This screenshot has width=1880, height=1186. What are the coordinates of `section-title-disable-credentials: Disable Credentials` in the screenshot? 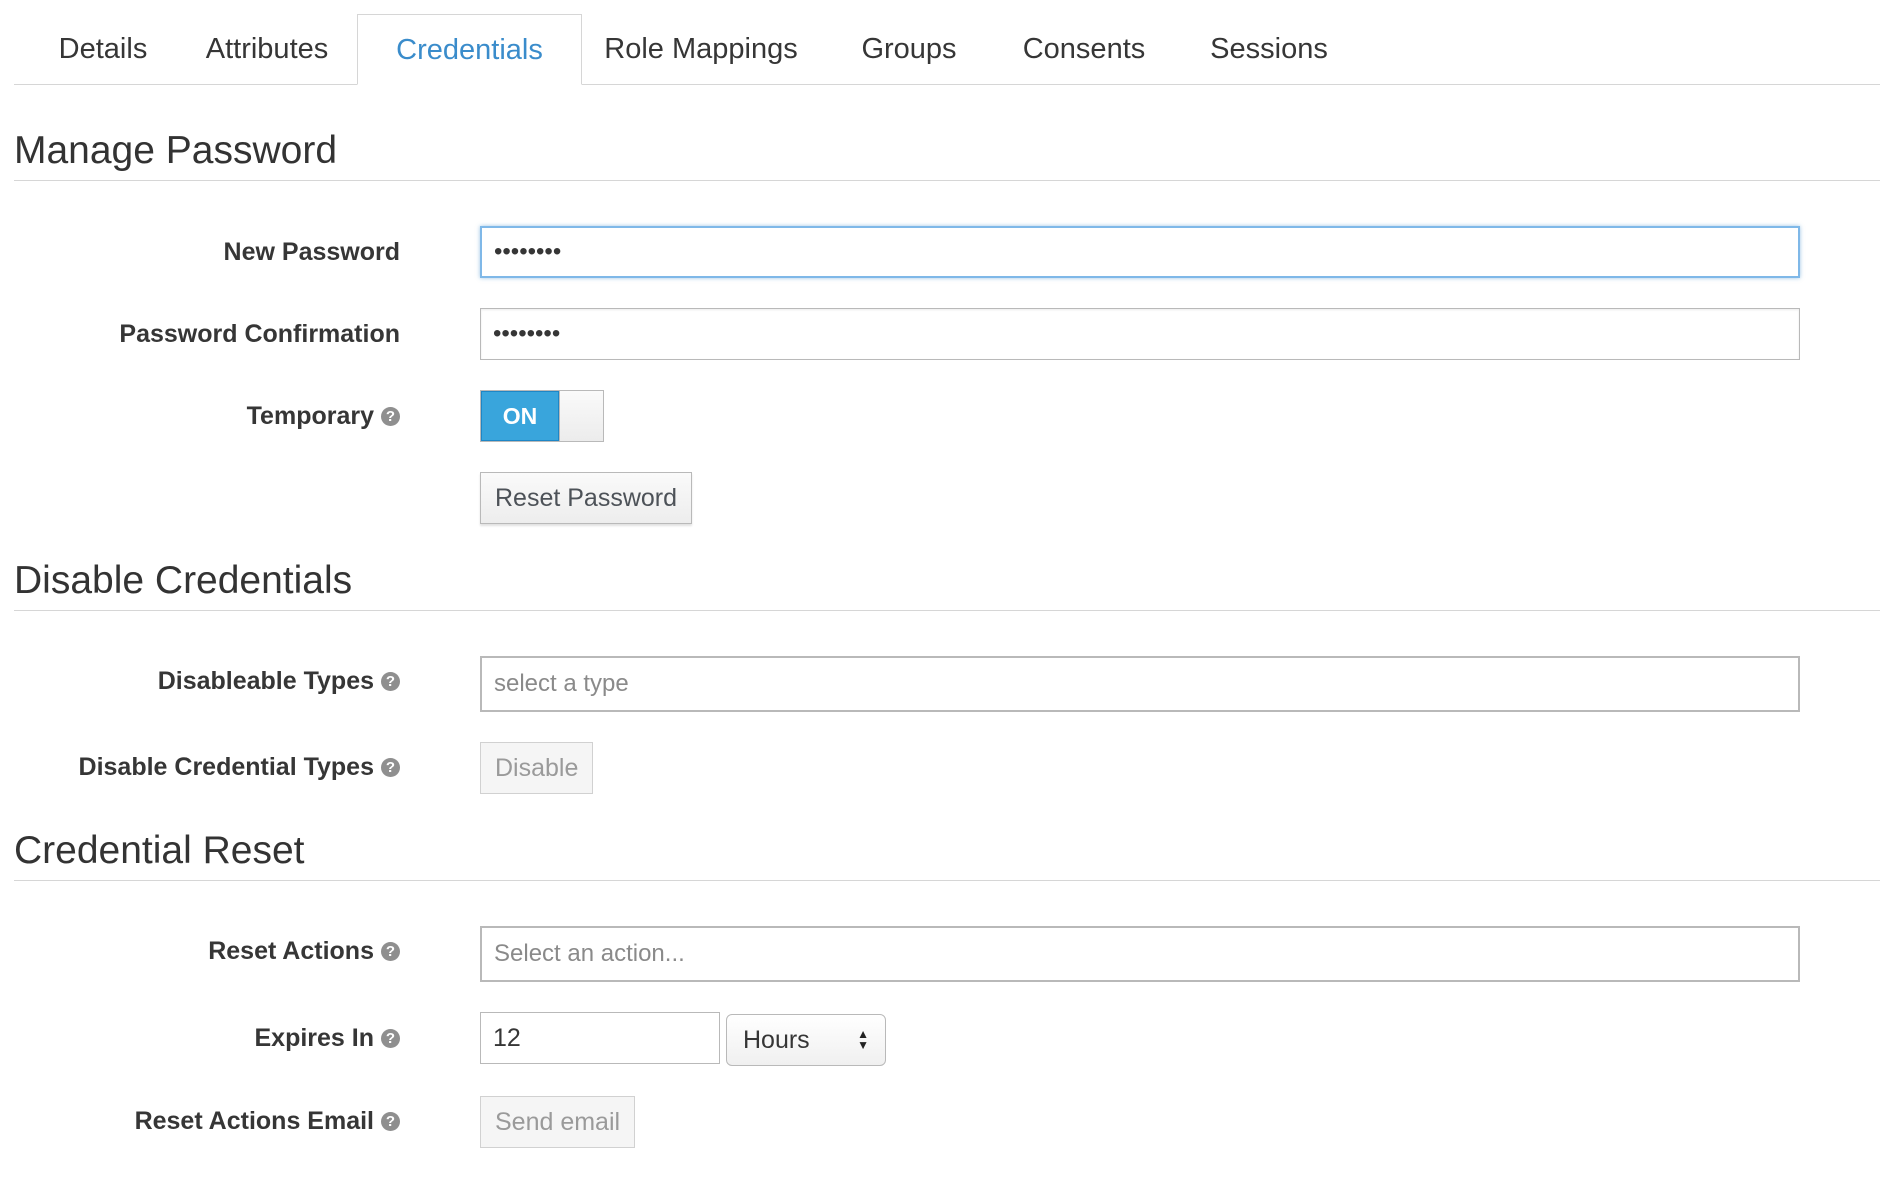 It's located at (947, 584).